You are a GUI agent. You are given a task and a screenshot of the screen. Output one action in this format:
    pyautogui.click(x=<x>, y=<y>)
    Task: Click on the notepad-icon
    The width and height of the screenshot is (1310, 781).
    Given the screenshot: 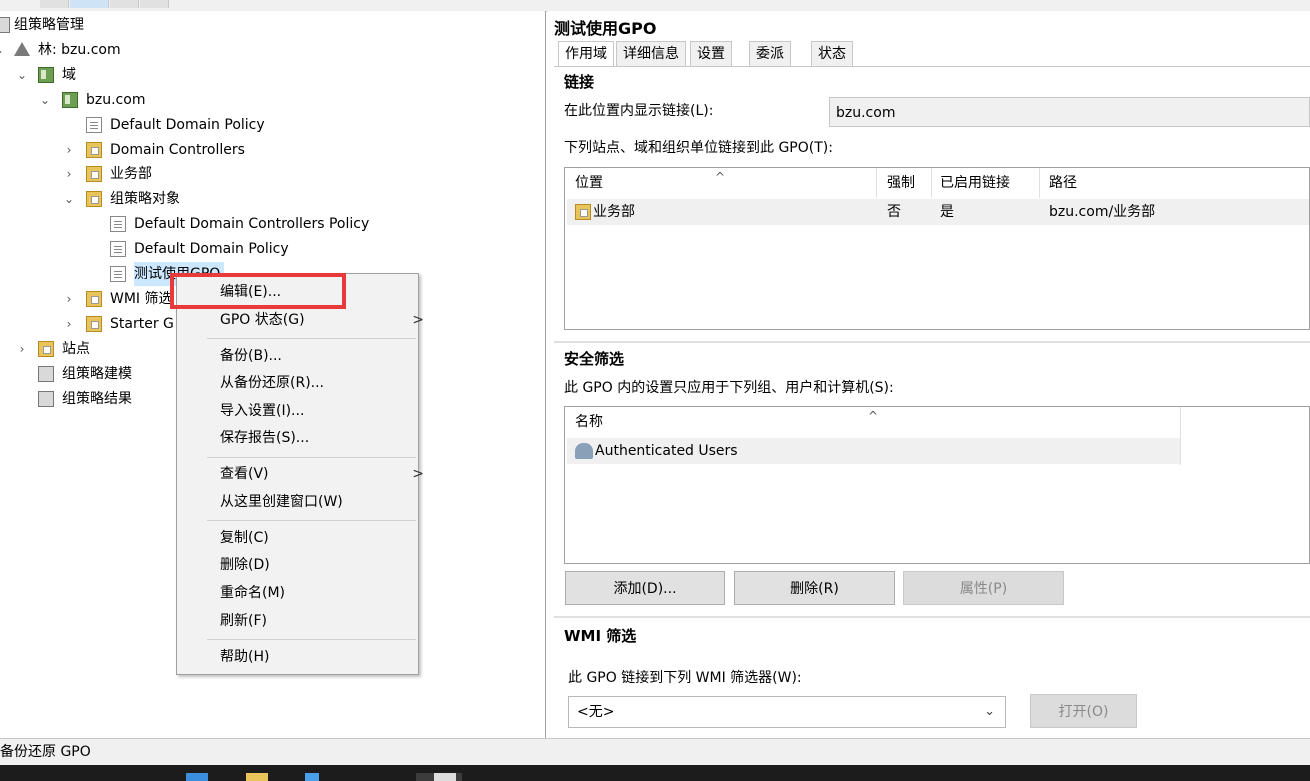 What is the action you would take?
    pyautogui.click(x=445, y=777)
    